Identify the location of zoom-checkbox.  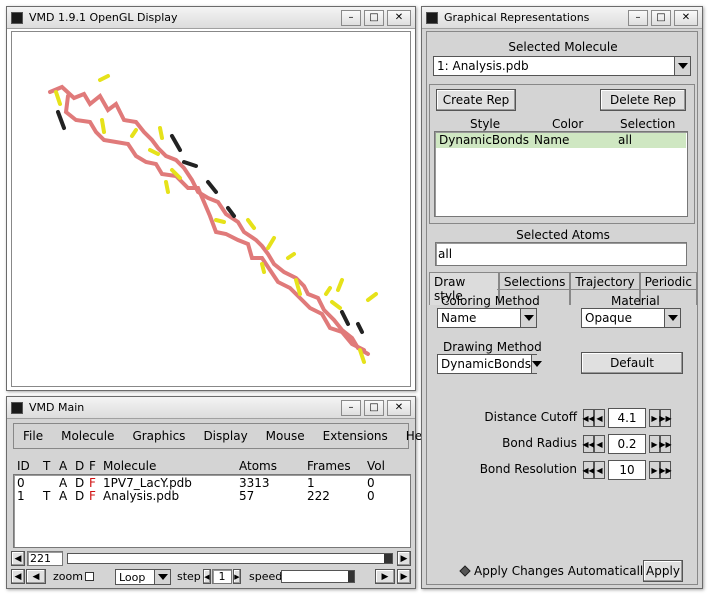
(89, 576).